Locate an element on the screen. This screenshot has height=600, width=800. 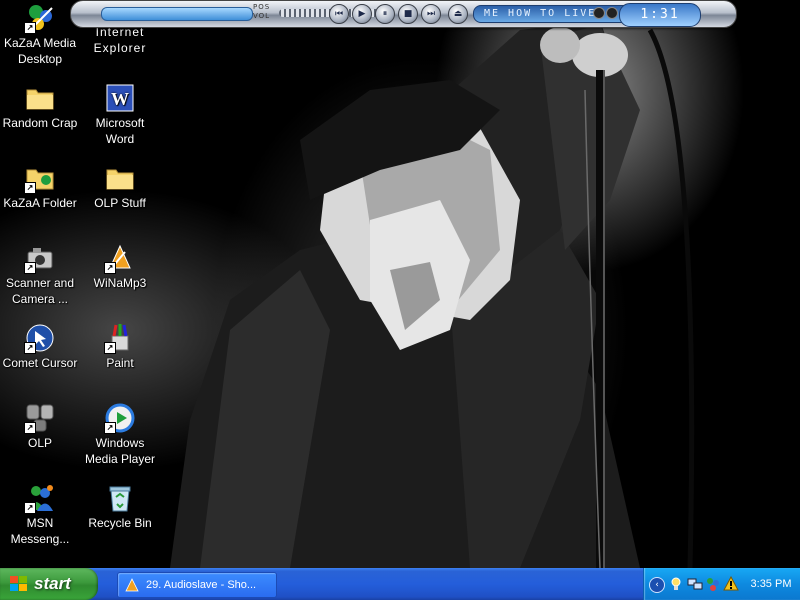
taskbar-clock: 3:35 PM is located at coordinates (771, 584).